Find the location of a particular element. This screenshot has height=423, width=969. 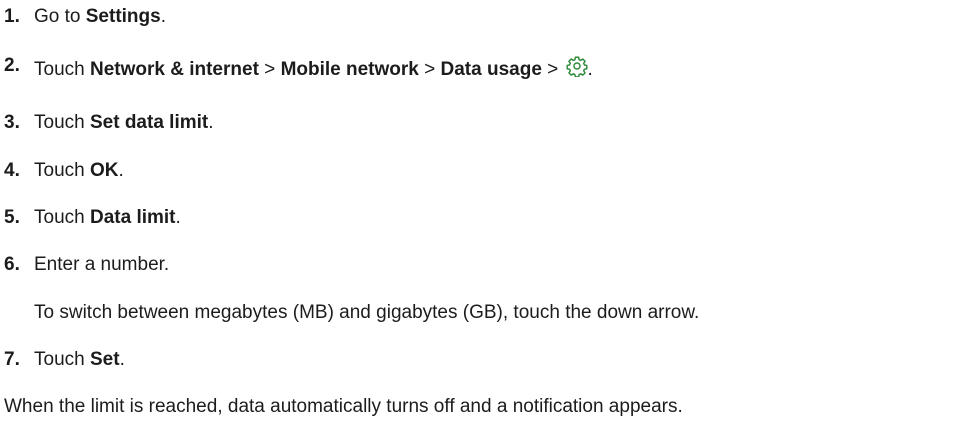

step-text: Enter a number. is located at coordinates (102, 264).